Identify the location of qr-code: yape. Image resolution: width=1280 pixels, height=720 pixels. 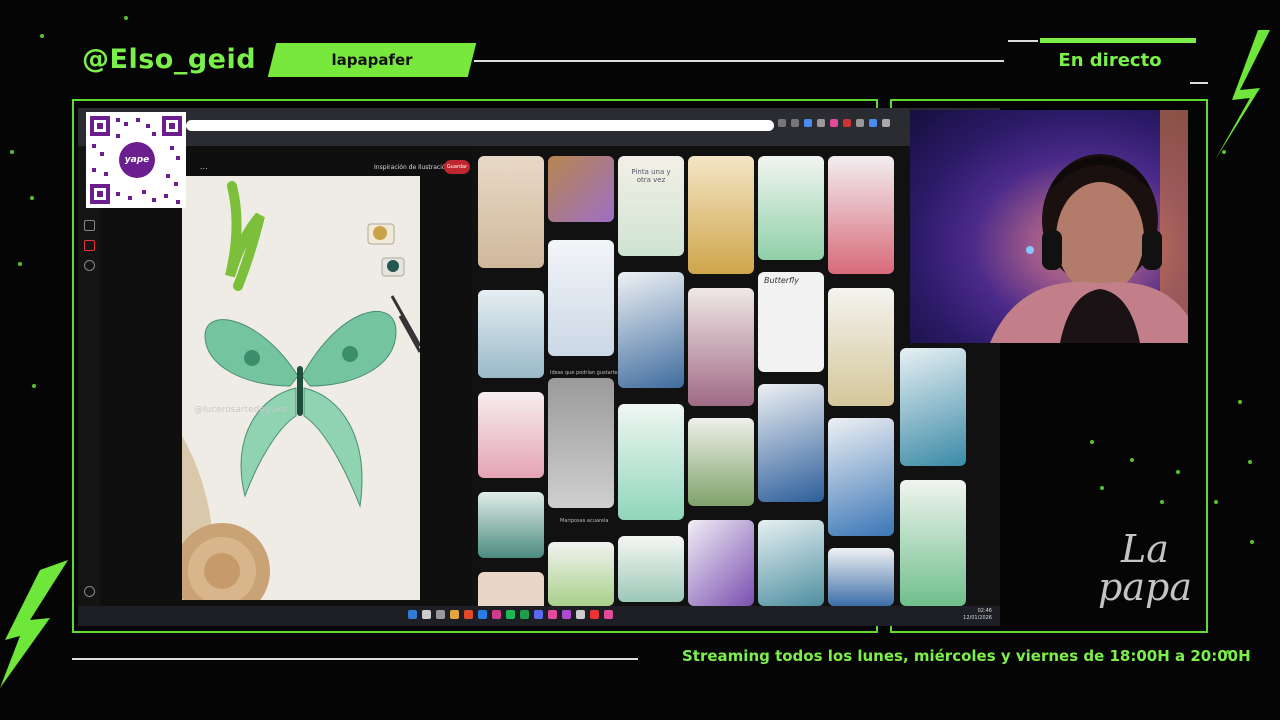
(136, 160).